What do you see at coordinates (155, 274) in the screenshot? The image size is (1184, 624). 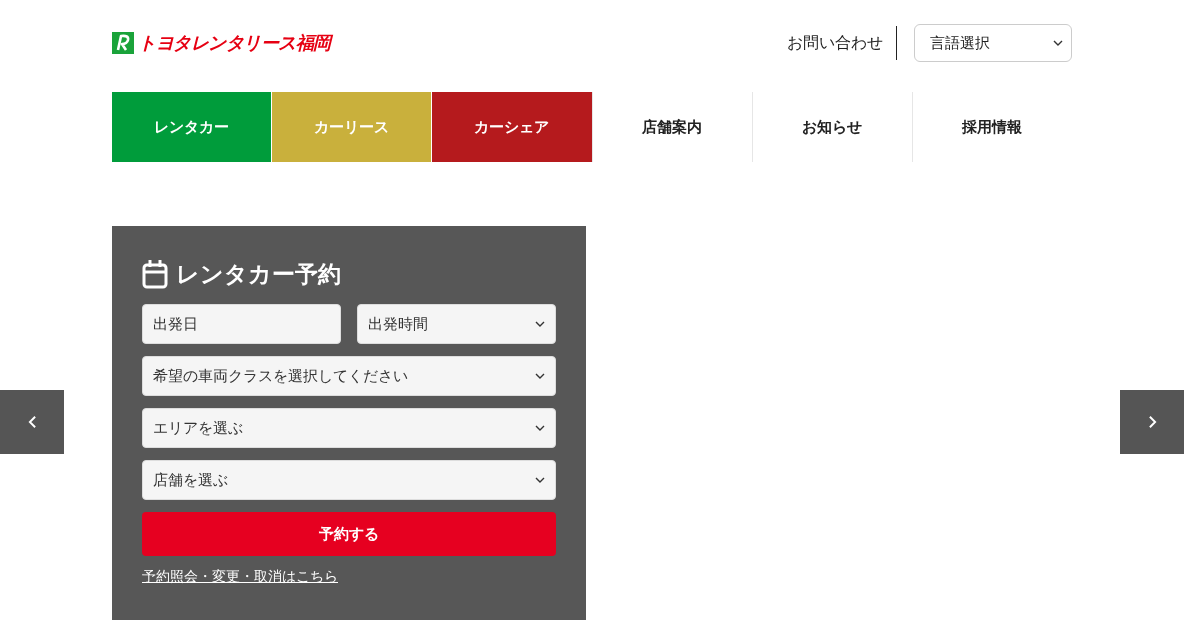 I see `calendar-icon` at bounding box center [155, 274].